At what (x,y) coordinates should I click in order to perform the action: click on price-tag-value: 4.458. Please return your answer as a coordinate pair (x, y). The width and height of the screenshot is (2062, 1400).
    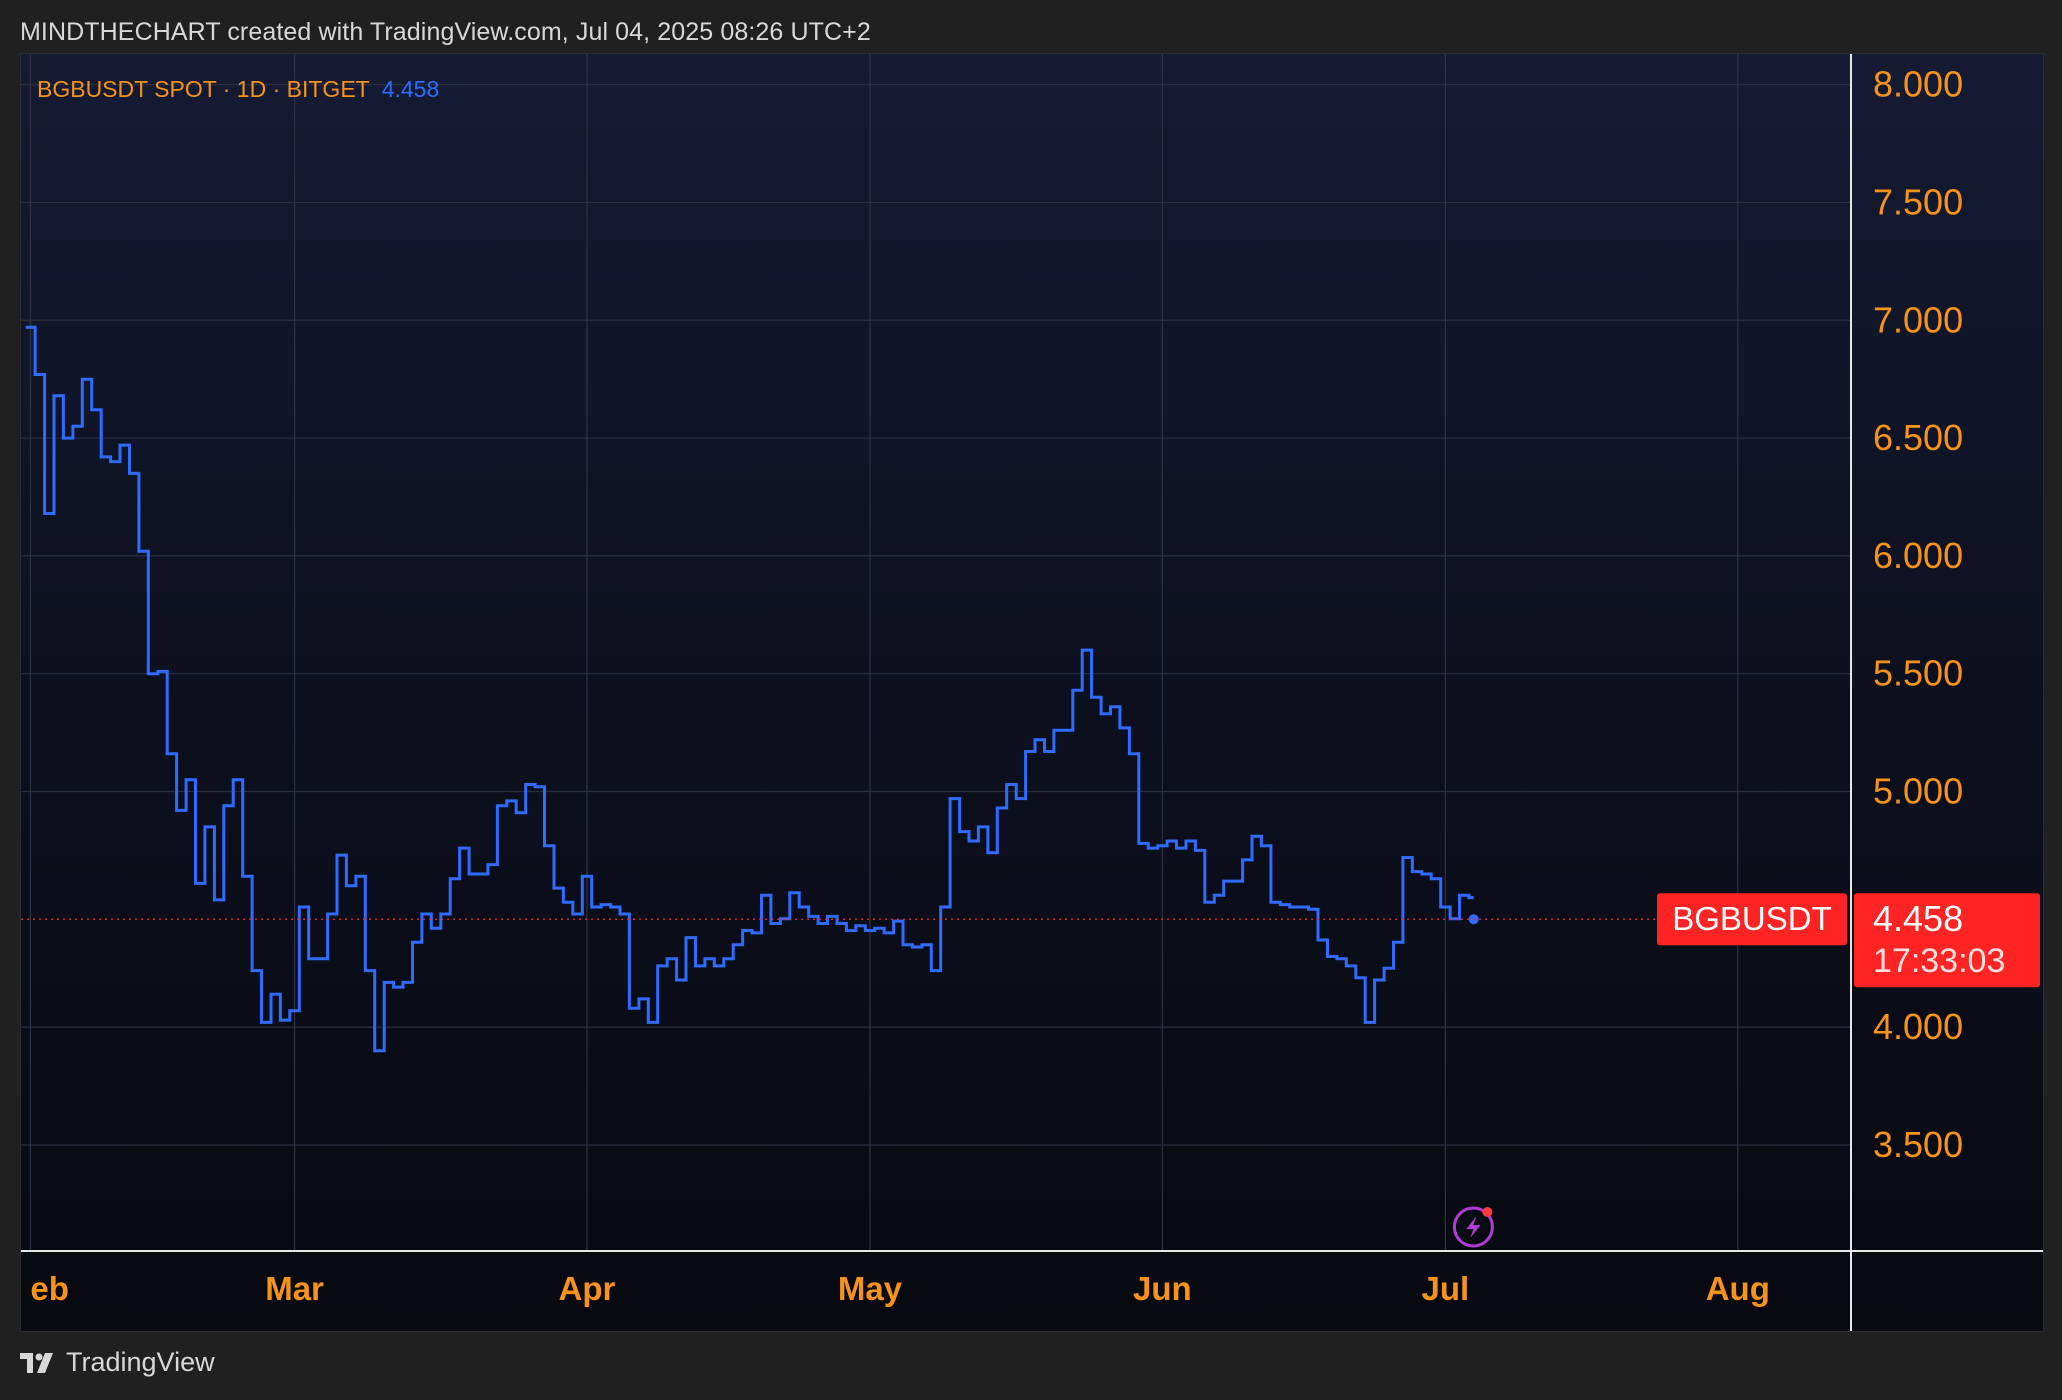
    Looking at the image, I should click on (1918, 918).